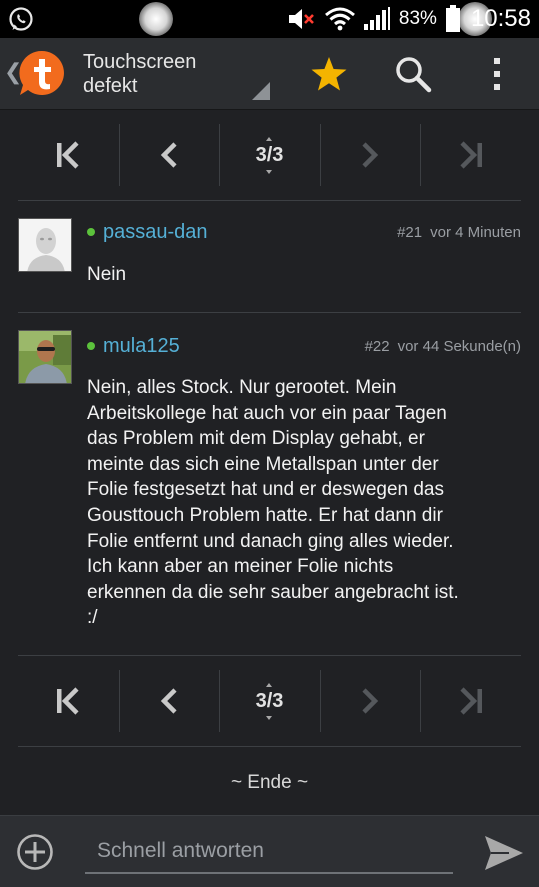  I want to click on post-meta: #22 vor 44 Sekunde(n), so click(443, 346).